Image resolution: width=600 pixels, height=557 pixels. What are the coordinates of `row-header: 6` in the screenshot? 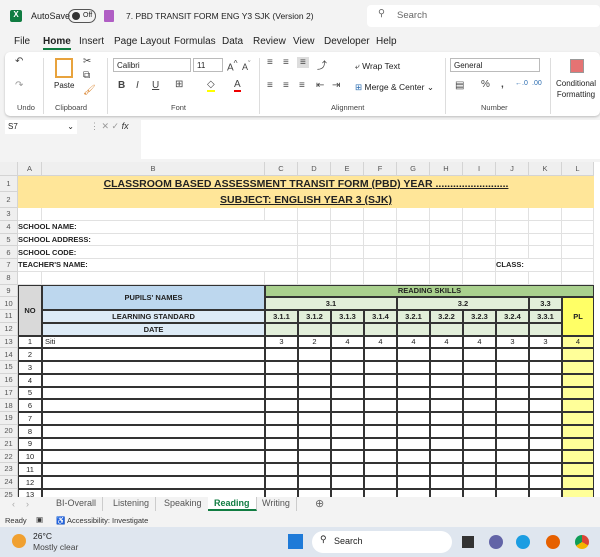 It's located at (9, 252).